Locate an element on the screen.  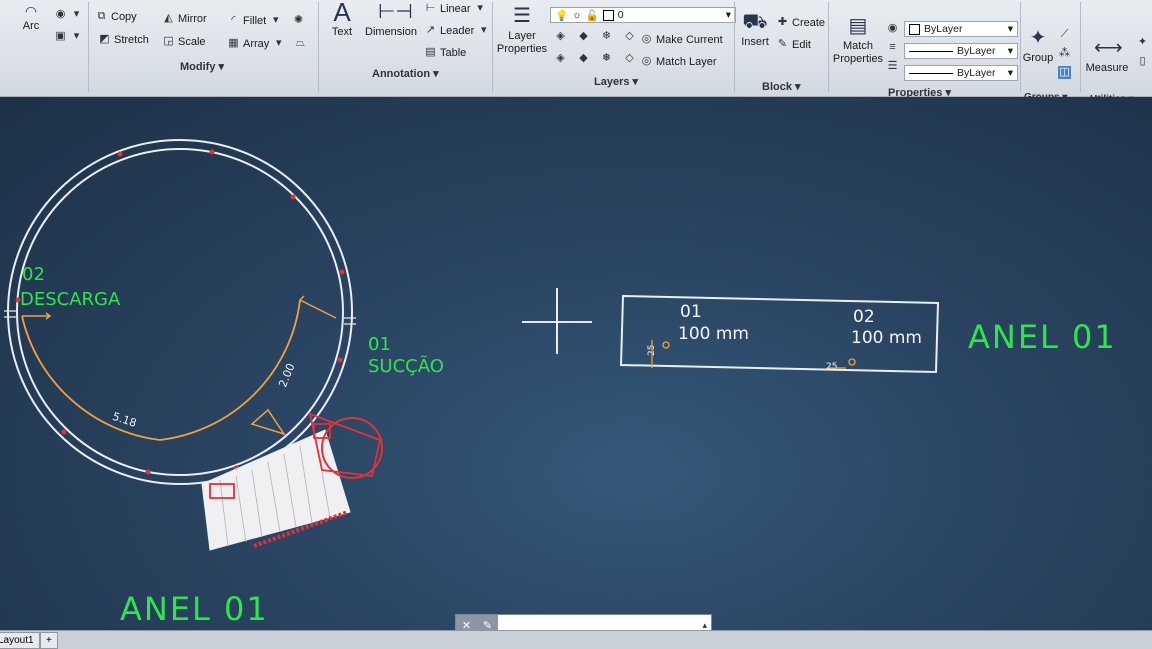
tab-layout1: Layout1 is located at coordinates (20, 640).